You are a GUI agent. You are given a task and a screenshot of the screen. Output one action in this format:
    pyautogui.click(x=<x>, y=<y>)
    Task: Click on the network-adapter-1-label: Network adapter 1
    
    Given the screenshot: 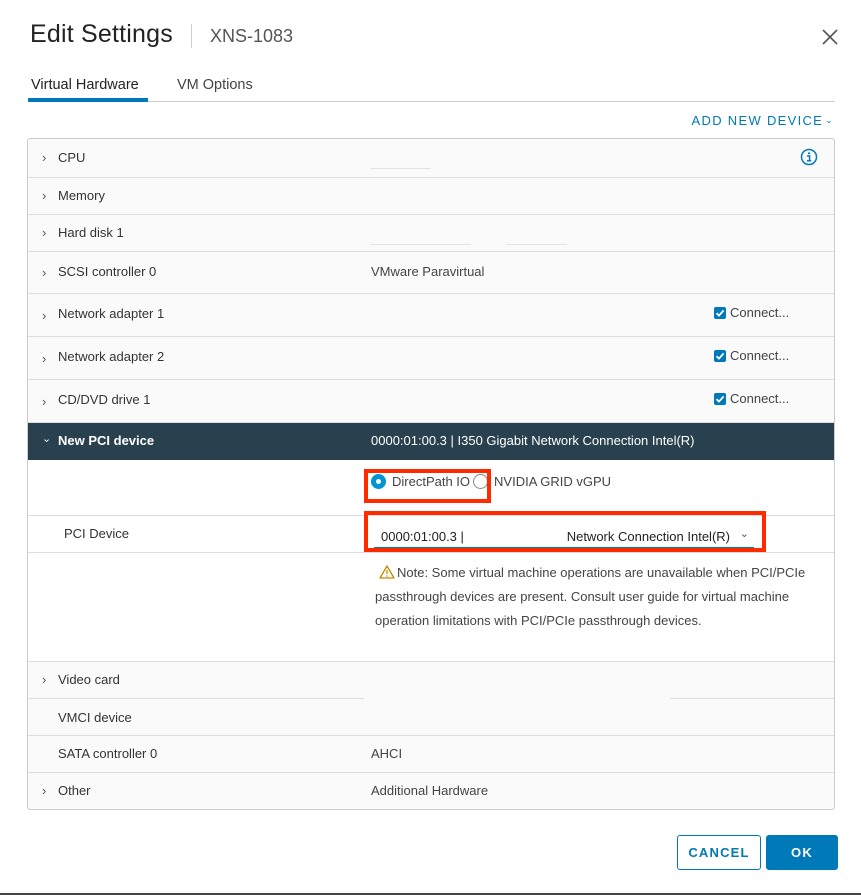 What is the action you would take?
    pyautogui.click(x=111, y=313)
    